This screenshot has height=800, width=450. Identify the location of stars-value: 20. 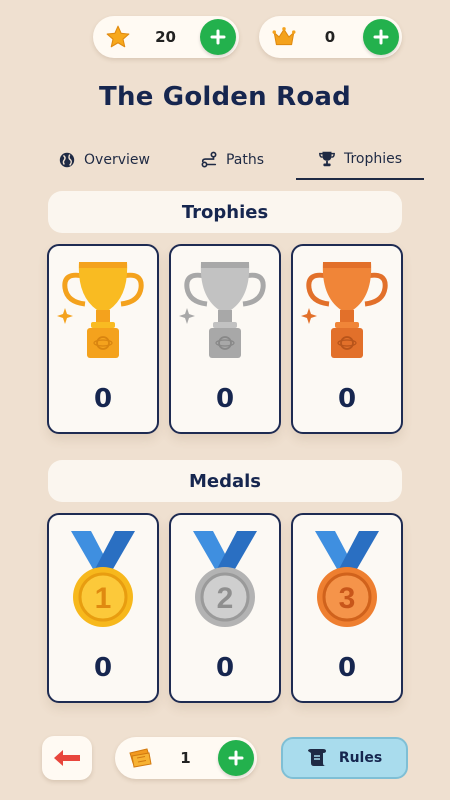
(165, 37).